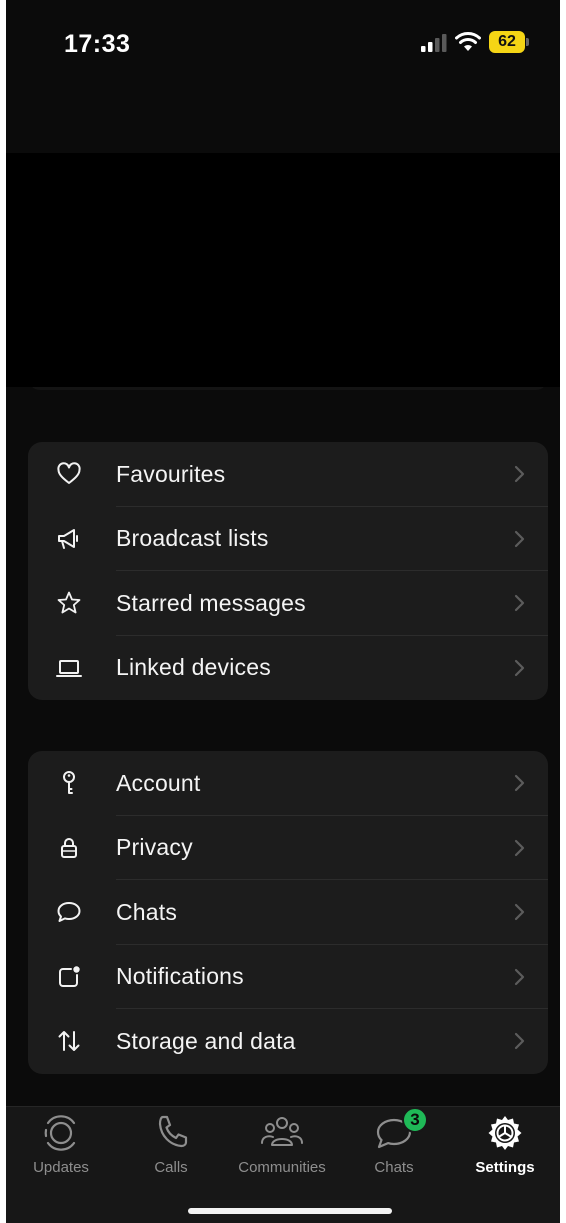  What do you see at coordinates (171, 1133) in the screenshot?
I see `phone-icon` at bounding box center [171, 1133].